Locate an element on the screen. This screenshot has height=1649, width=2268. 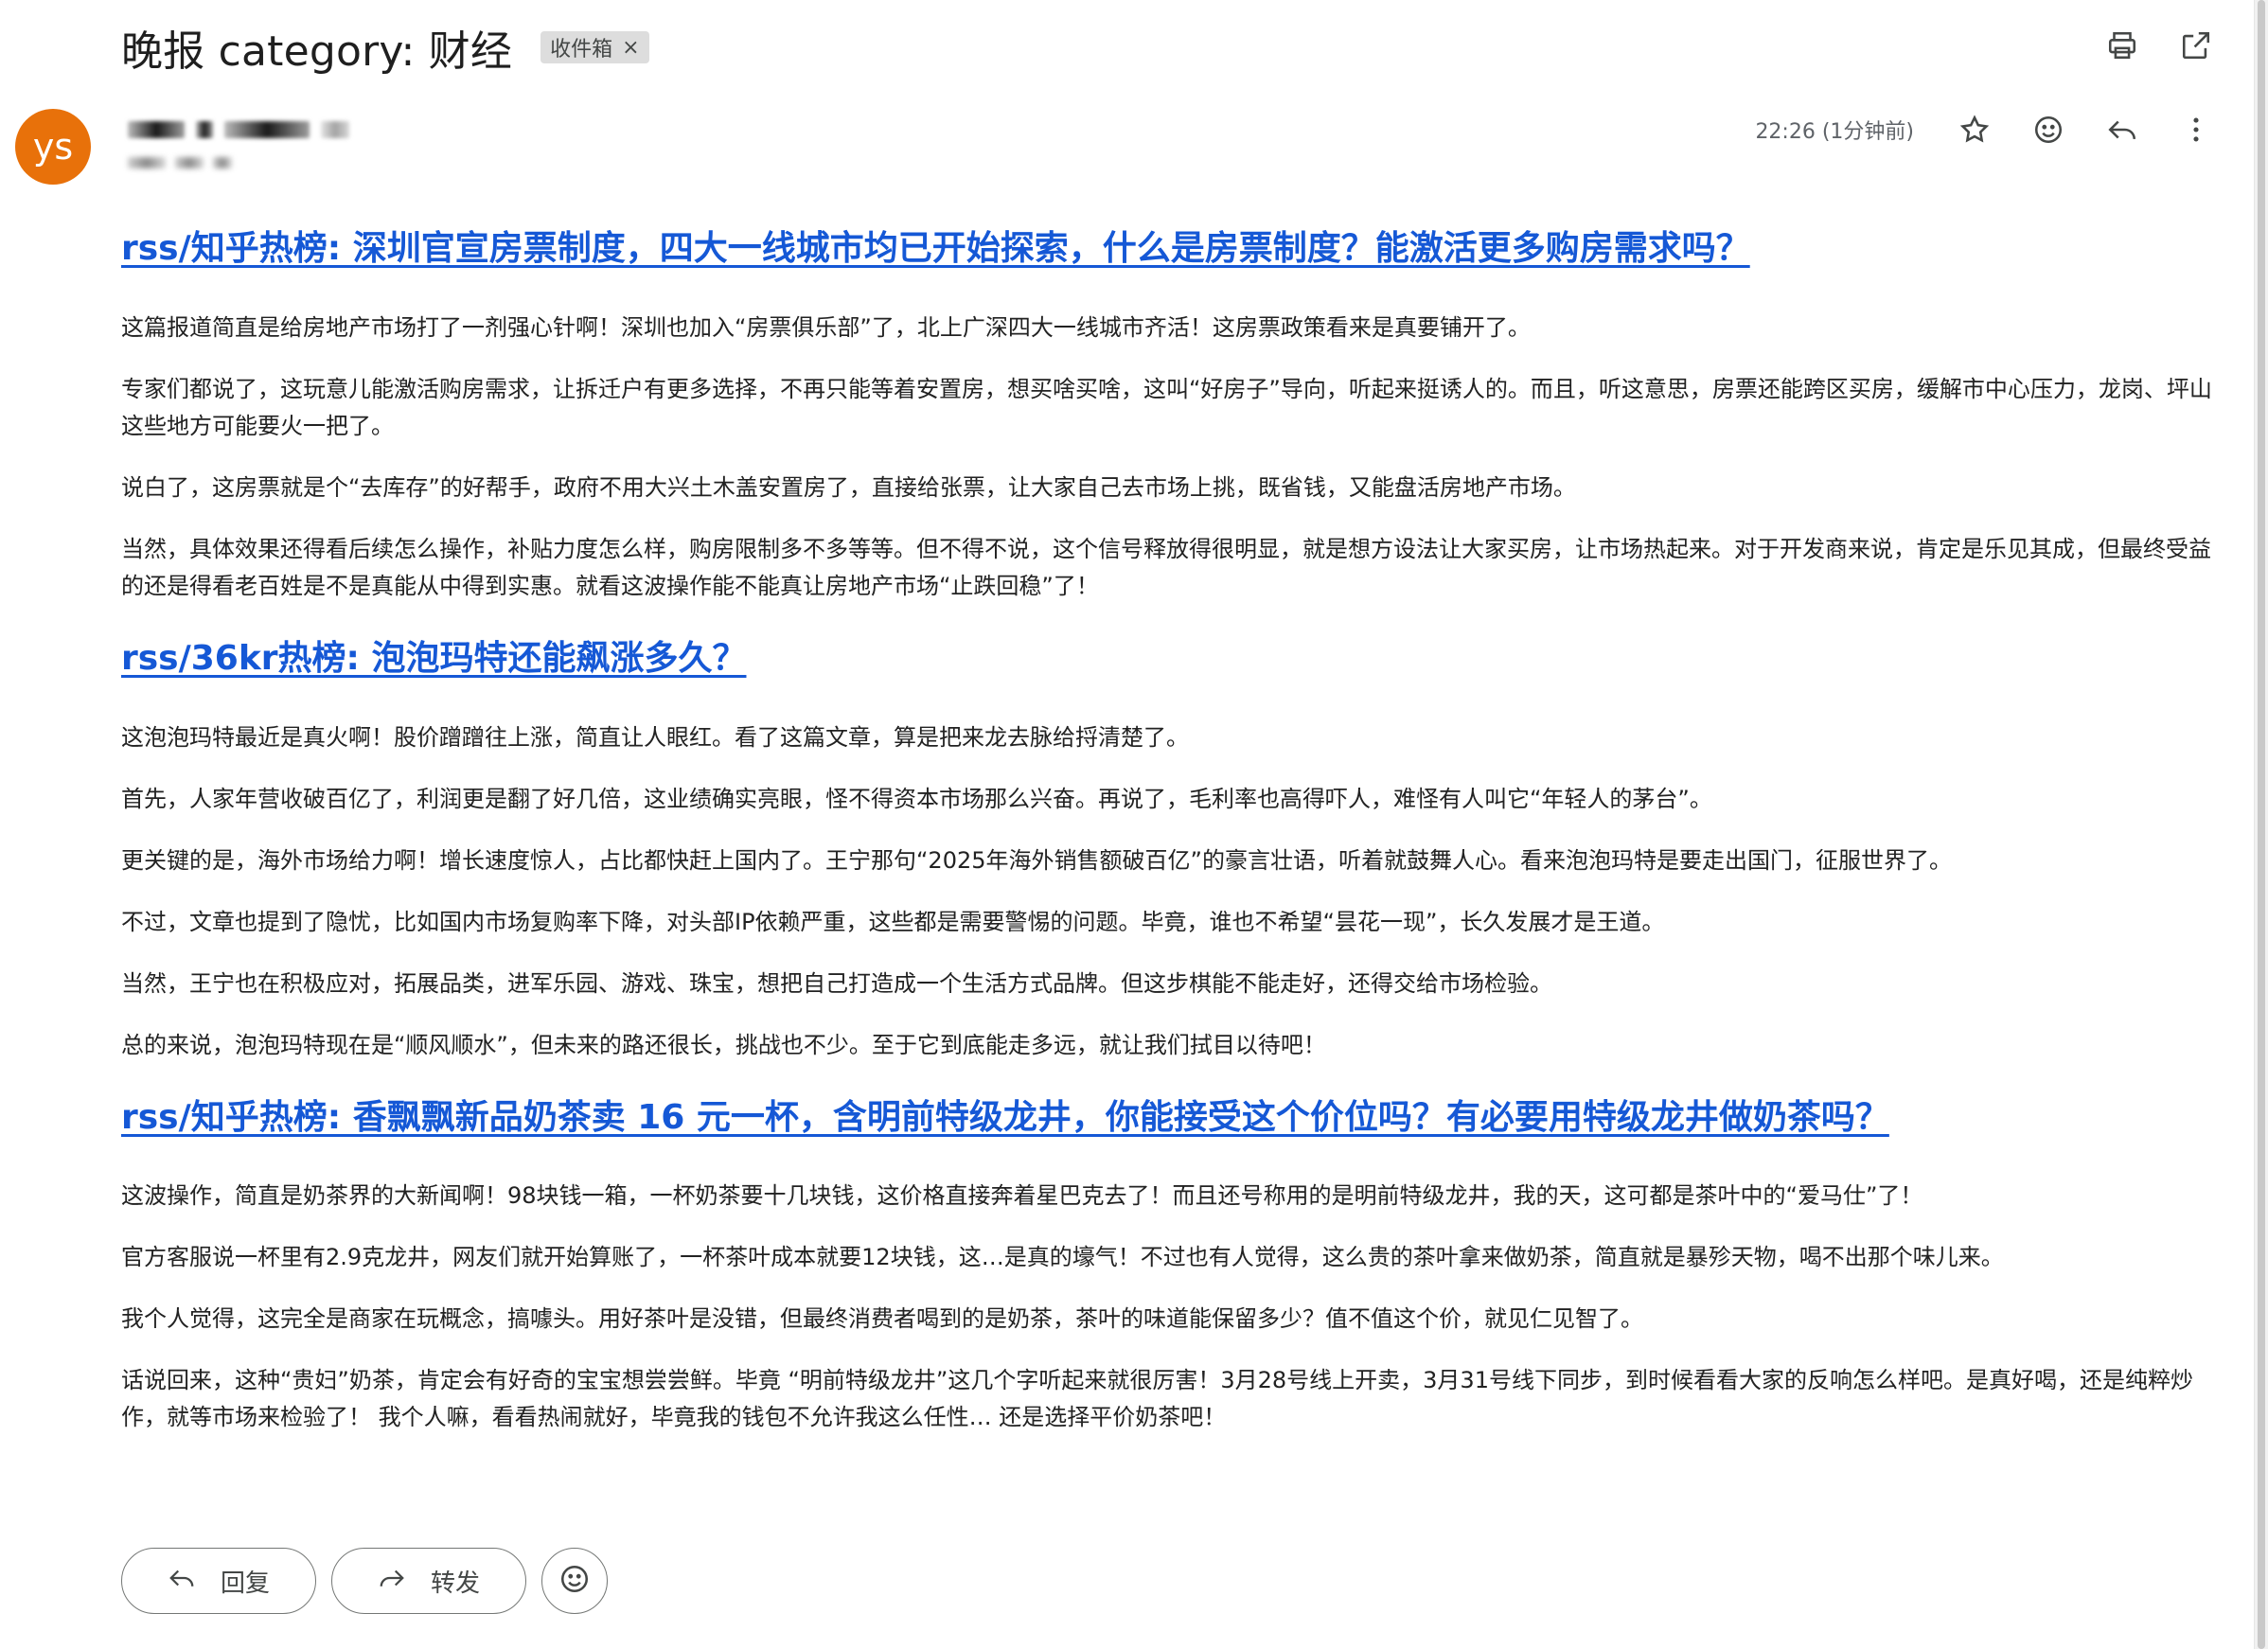
reply-button-label: 回复 is located at coordinates (245, 1583).